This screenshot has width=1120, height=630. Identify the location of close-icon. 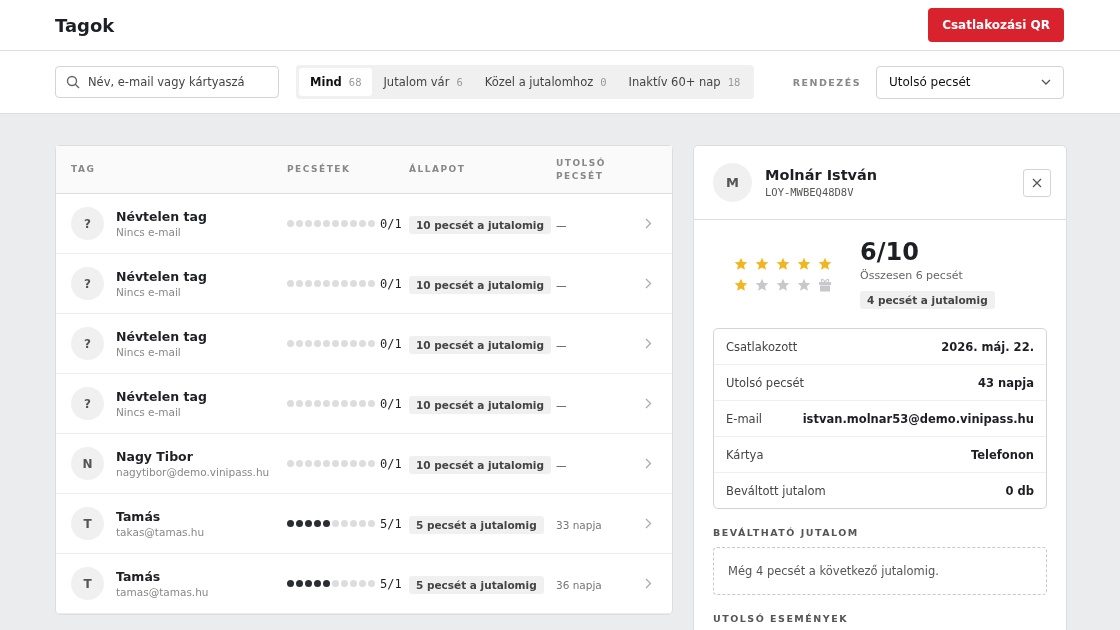
(1037, 182).